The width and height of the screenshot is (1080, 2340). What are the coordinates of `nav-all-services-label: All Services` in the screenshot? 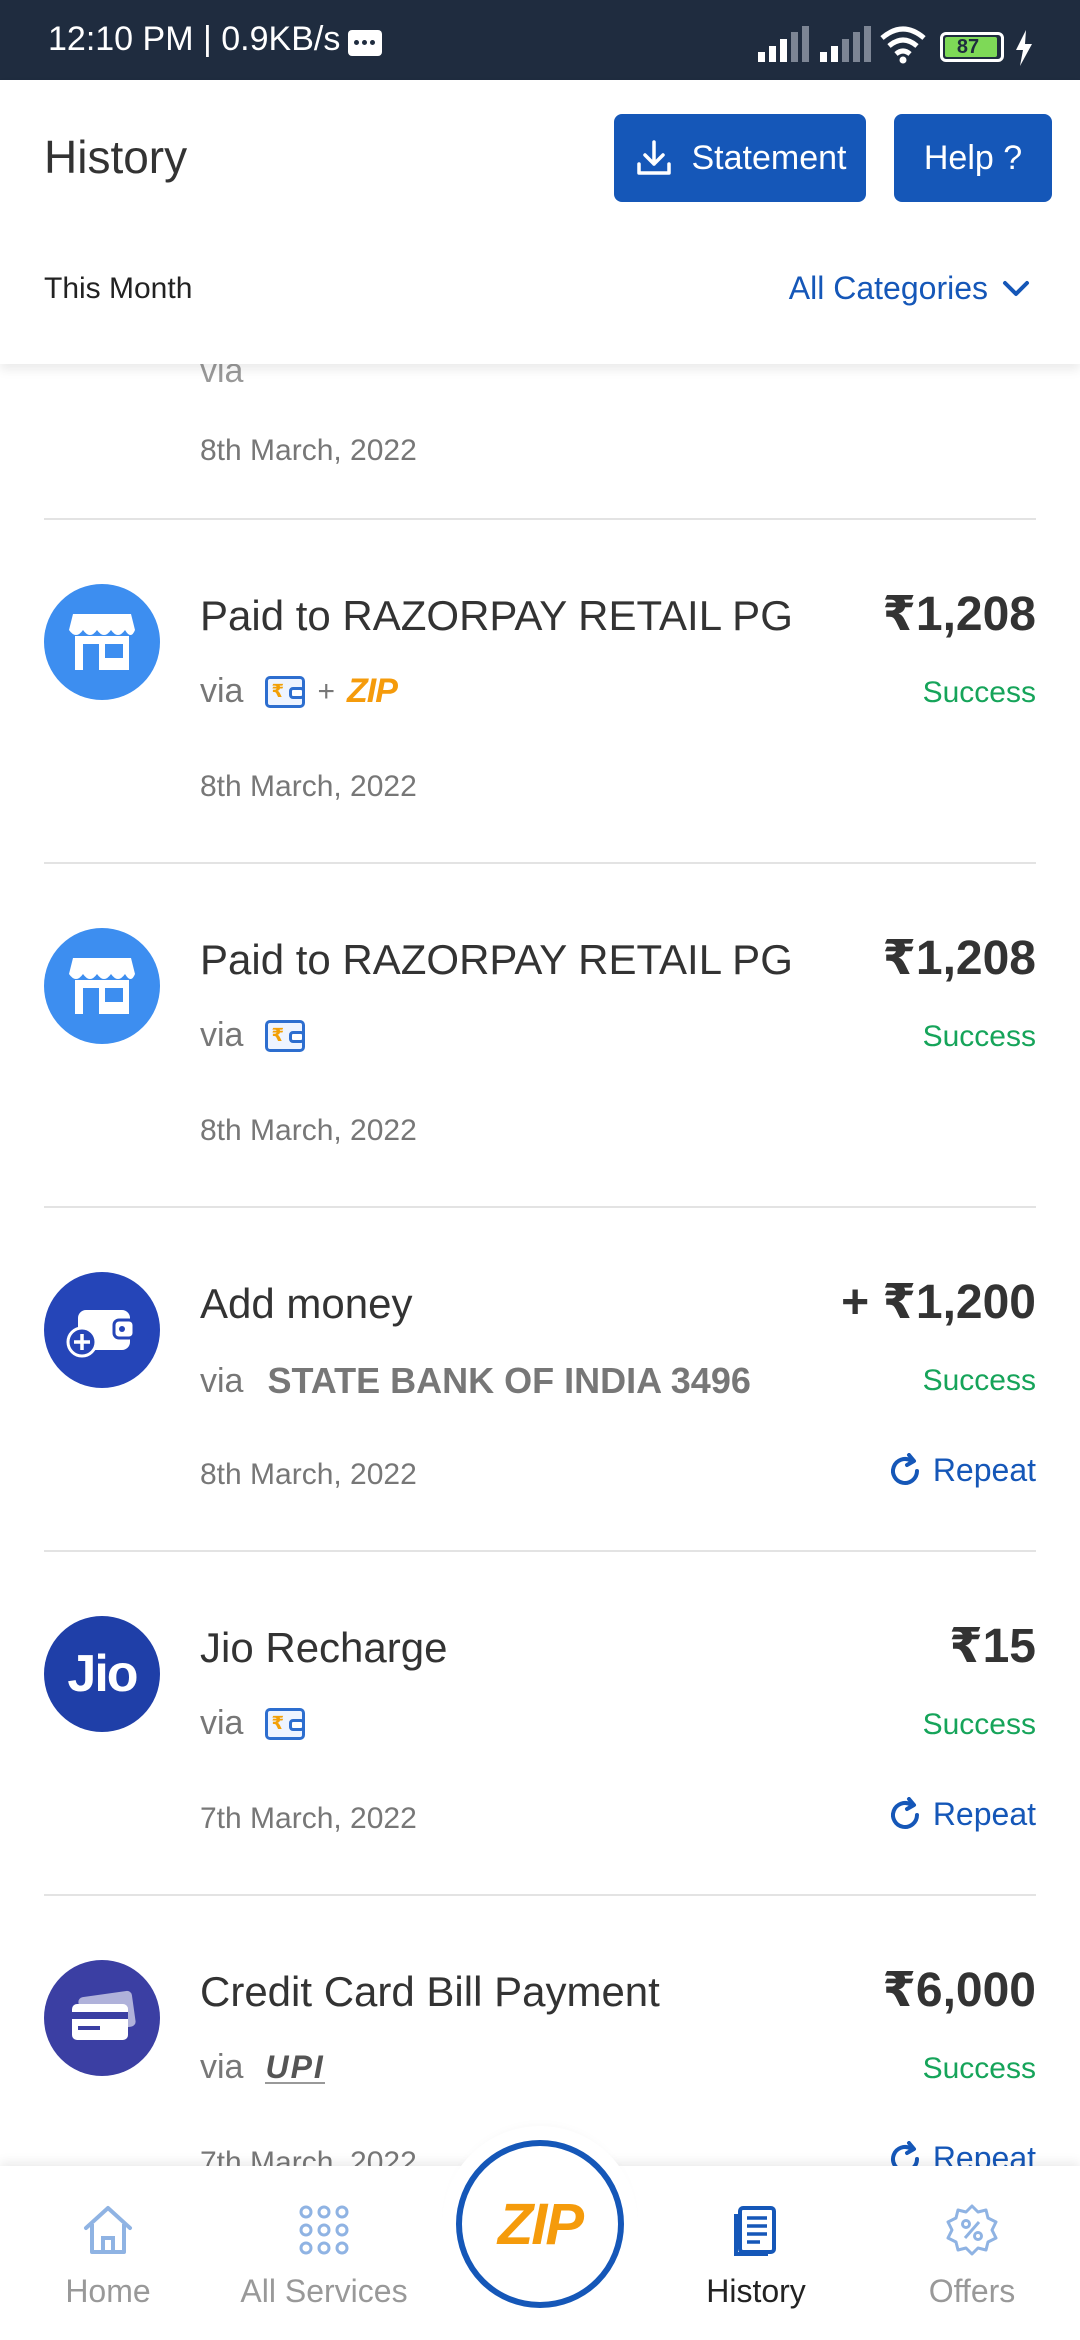 It's located at (324, 2291).